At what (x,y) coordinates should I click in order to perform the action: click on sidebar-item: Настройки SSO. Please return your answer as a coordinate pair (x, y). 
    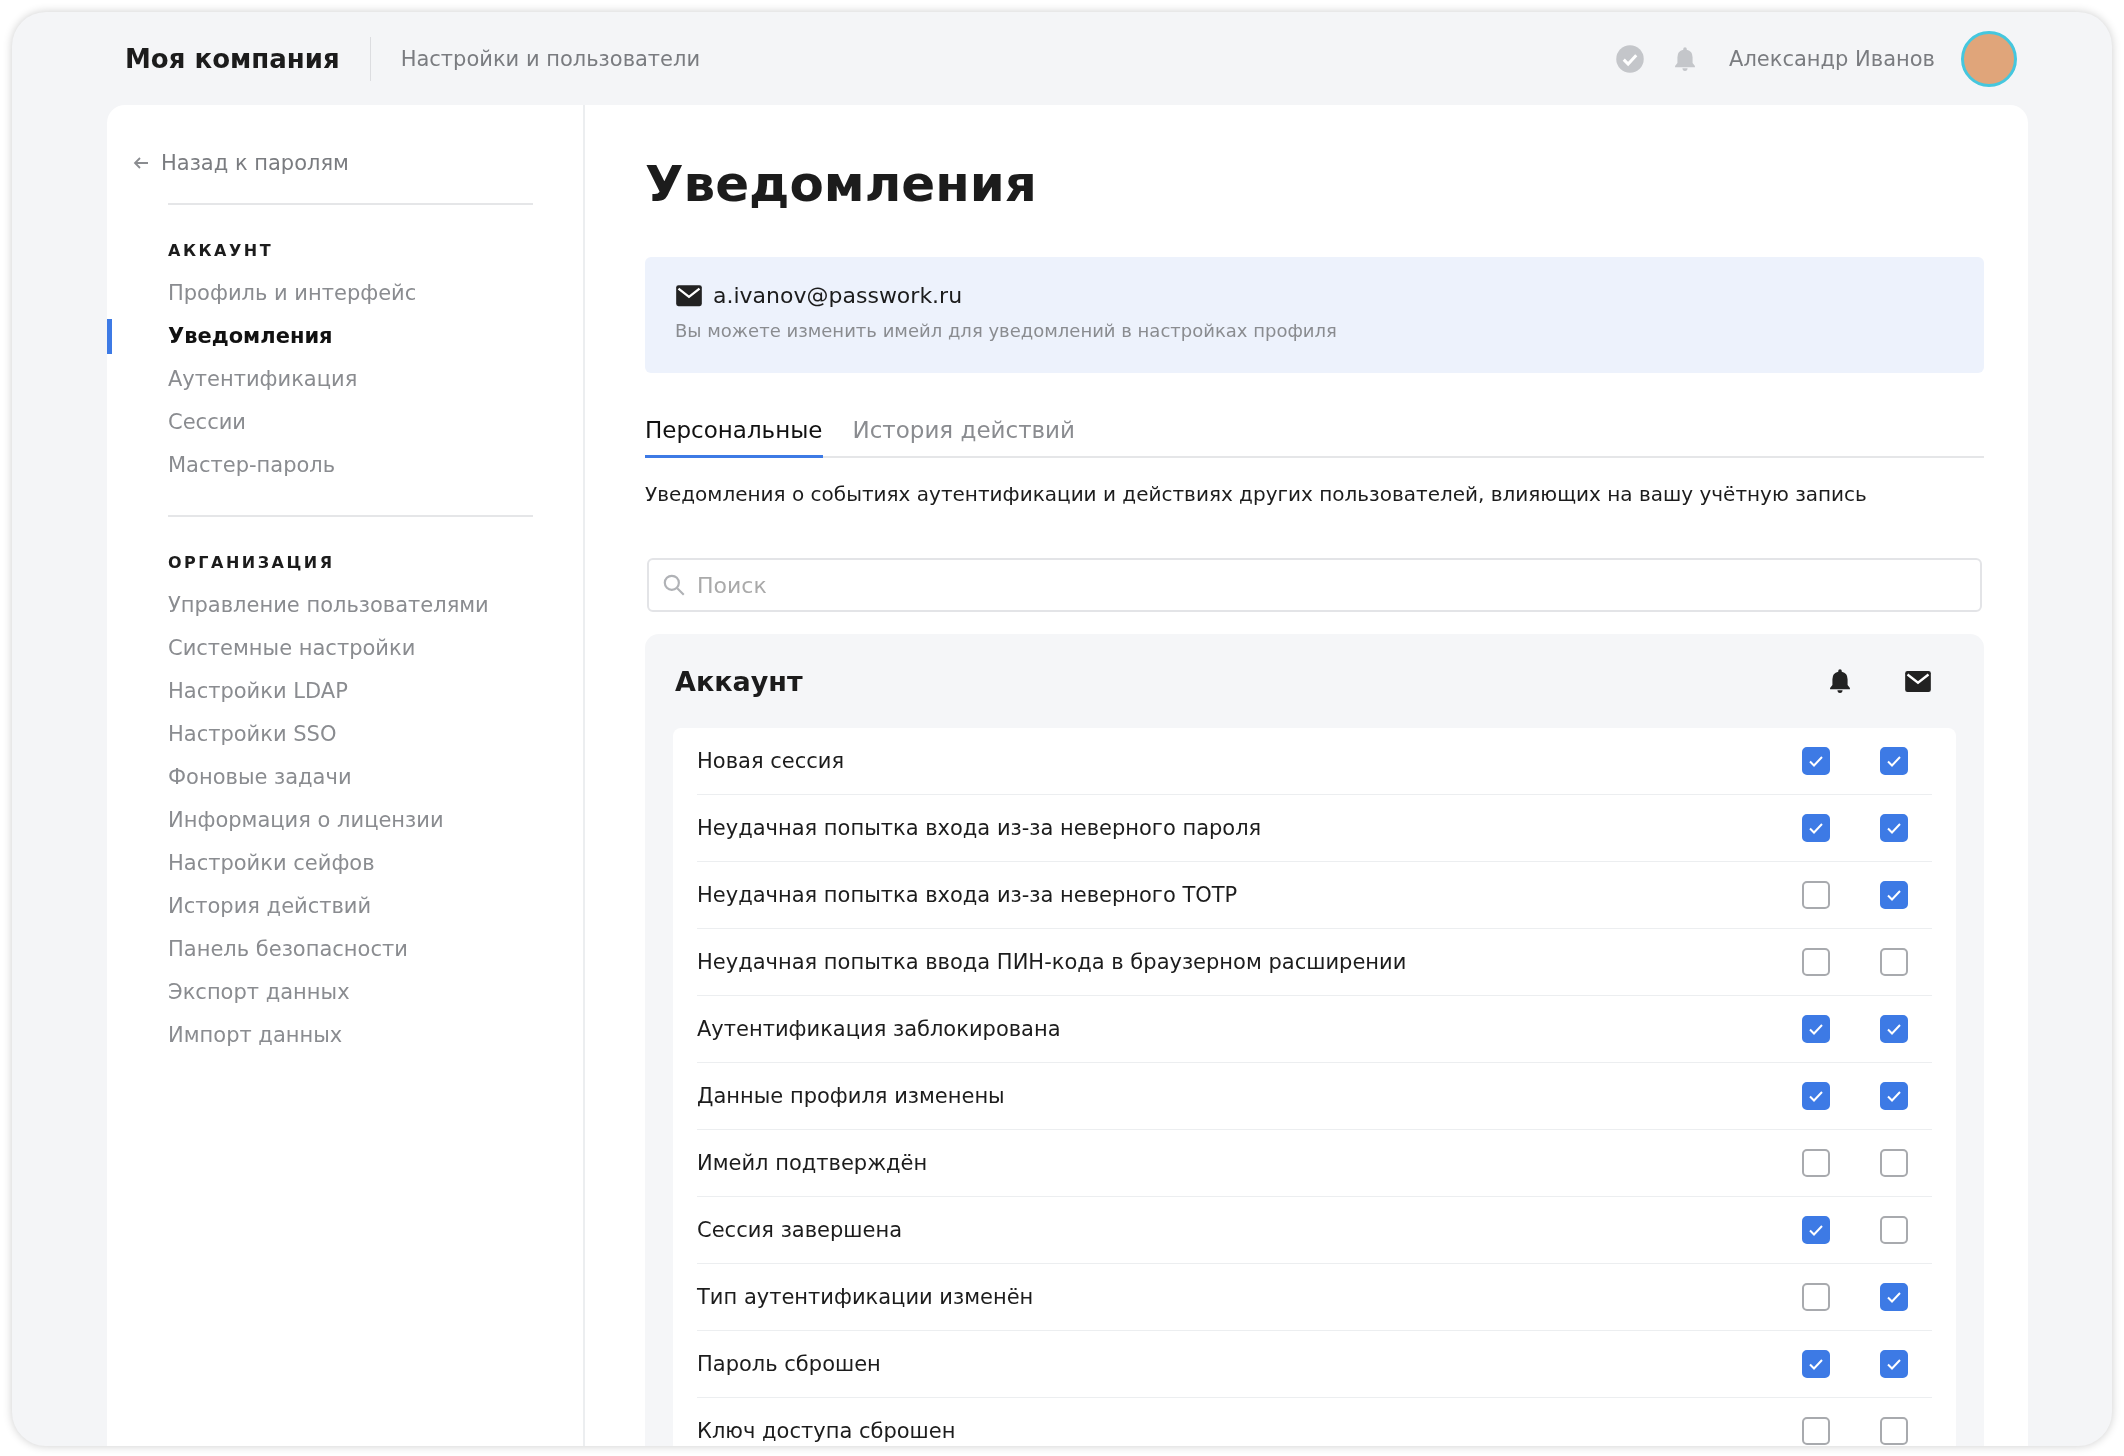
    Looking at the image, I should click on (345, 734).